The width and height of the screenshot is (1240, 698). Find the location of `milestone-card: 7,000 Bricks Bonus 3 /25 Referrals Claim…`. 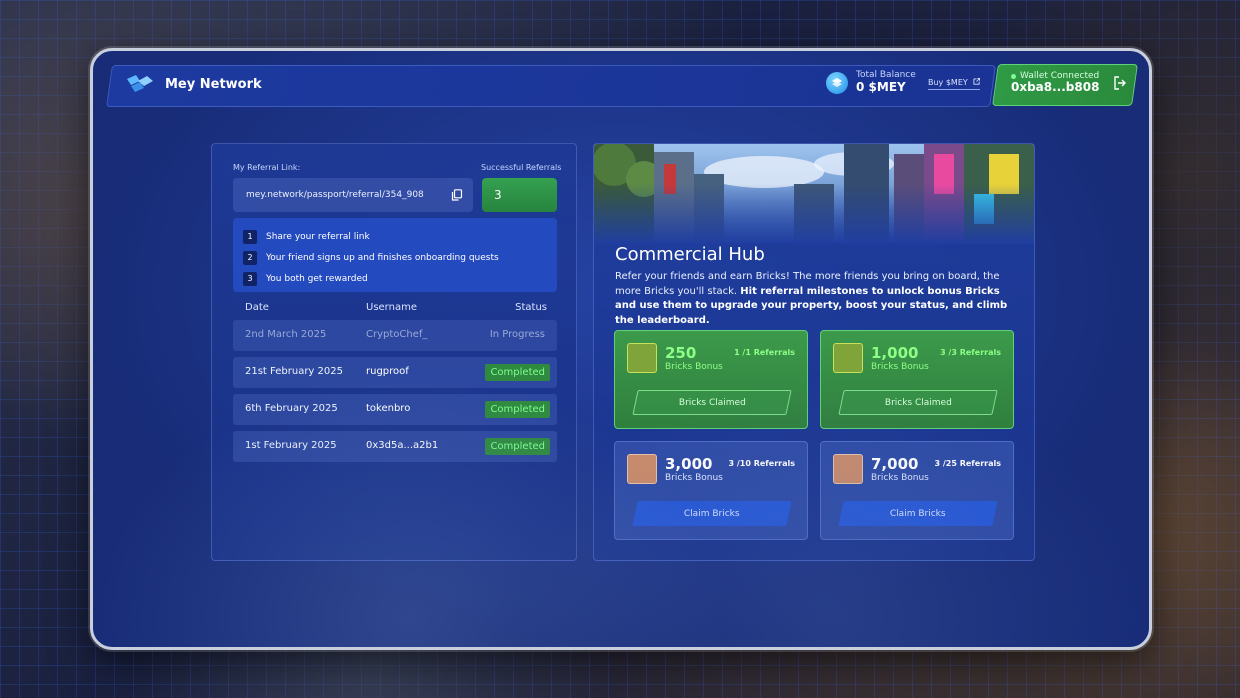

milestone-card: 7,000 Bricks Bonus 3 /25 Referrals Claim… is located at coordinates (917, 490).